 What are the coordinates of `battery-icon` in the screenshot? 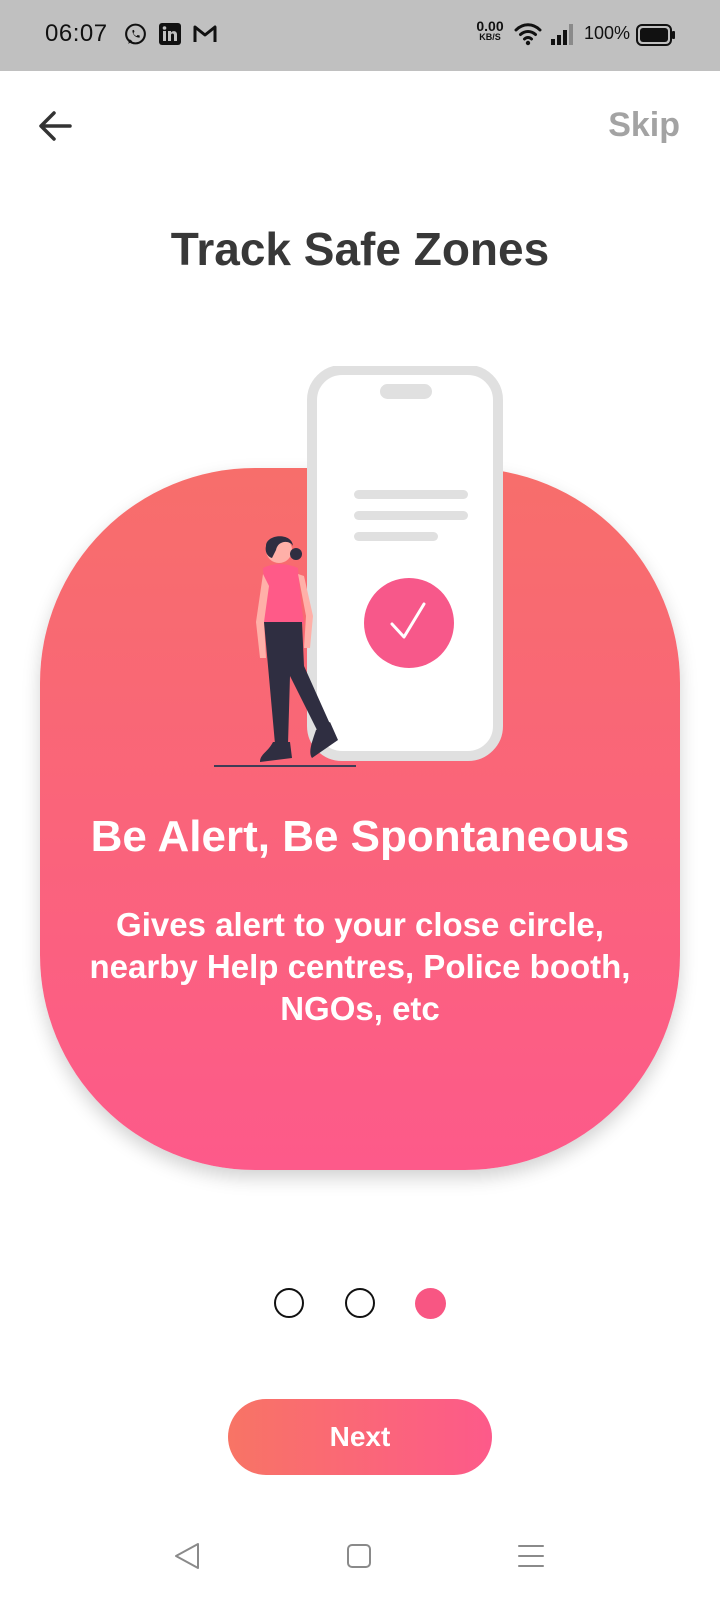 It's located at (655, 35).